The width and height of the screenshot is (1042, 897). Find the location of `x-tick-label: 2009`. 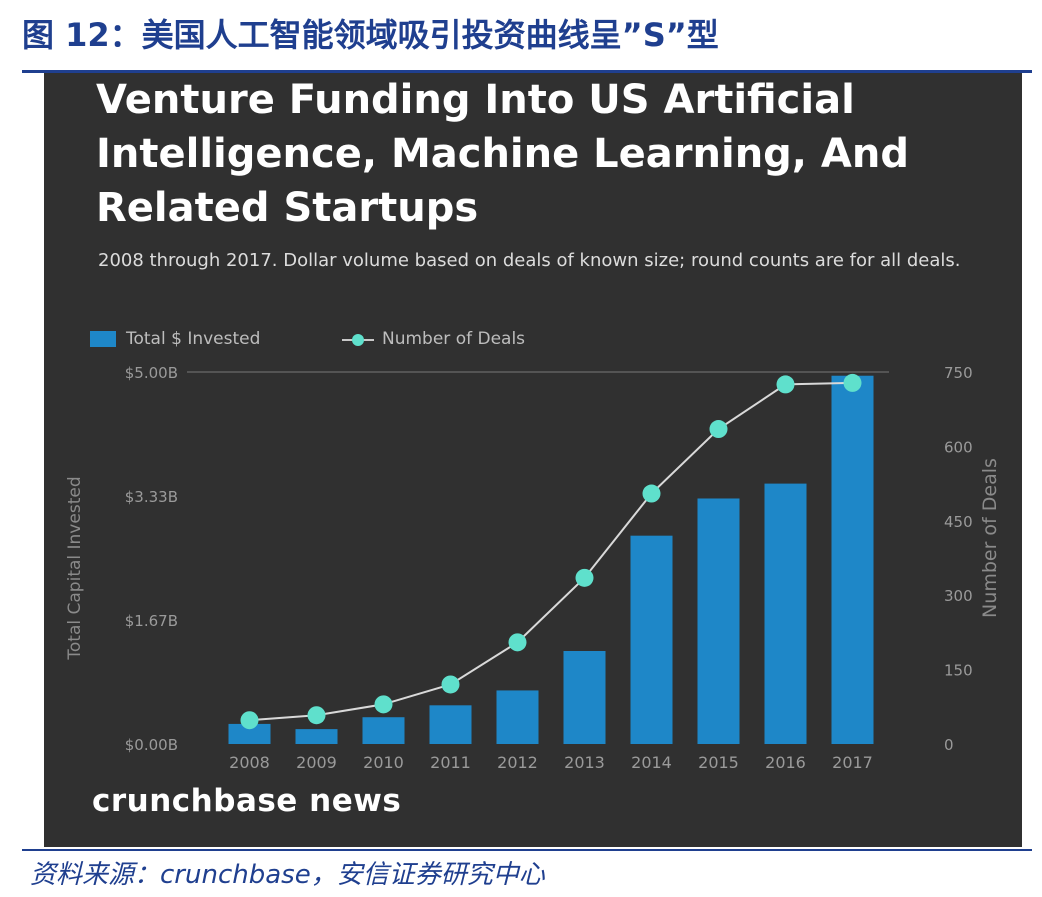

x-tick-label: 2009 is located at coordinates (316, 762).